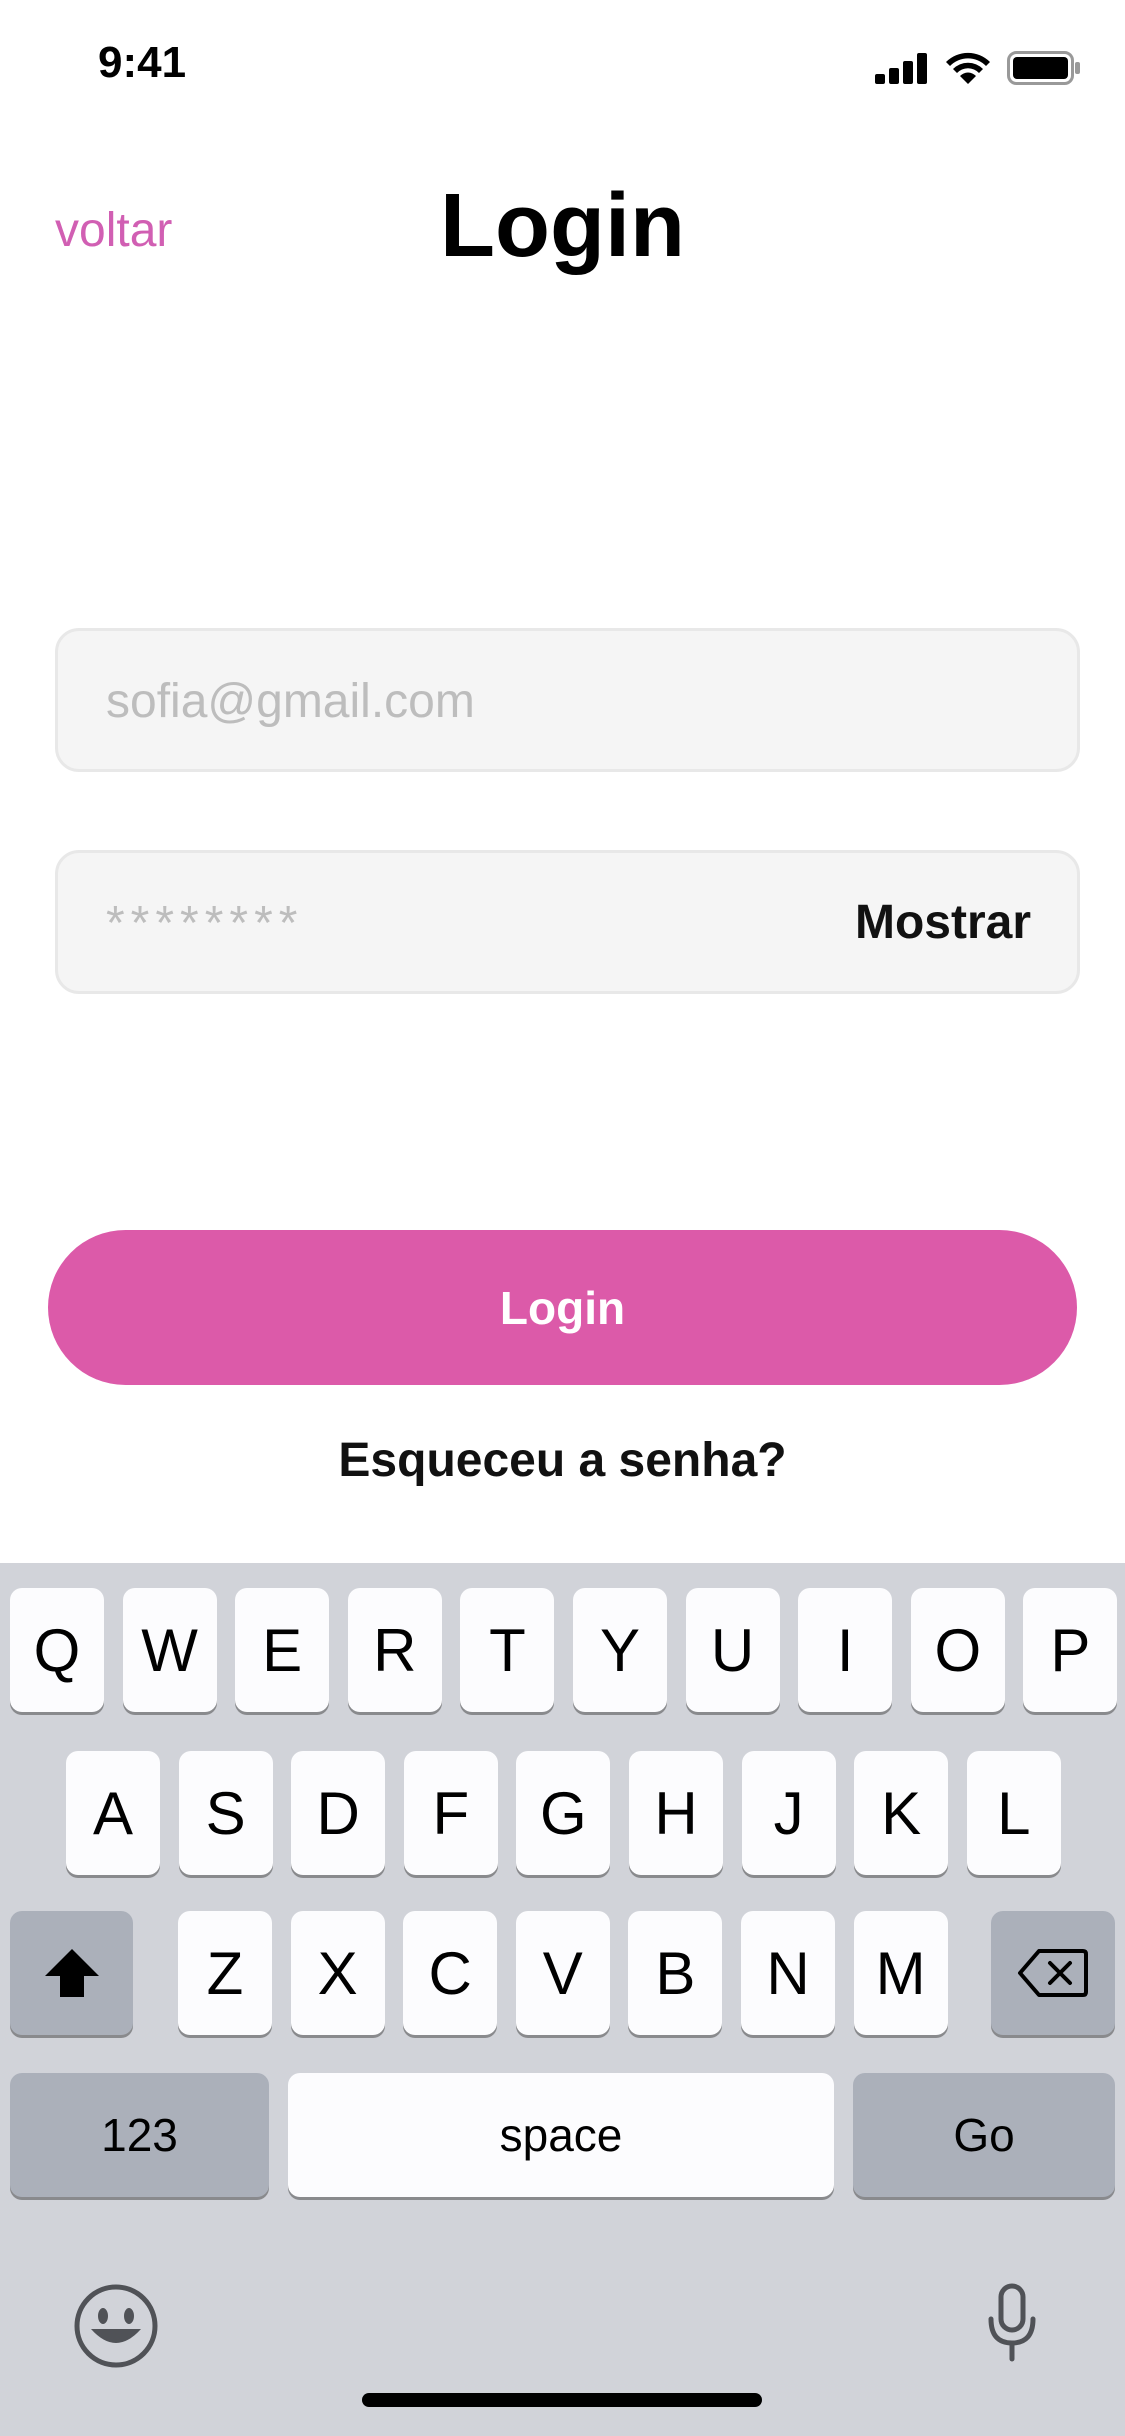  What do you see at coordinates (968, 68) in the screenshot?
I see `wifi-icon` at bounding box center [968, 68].